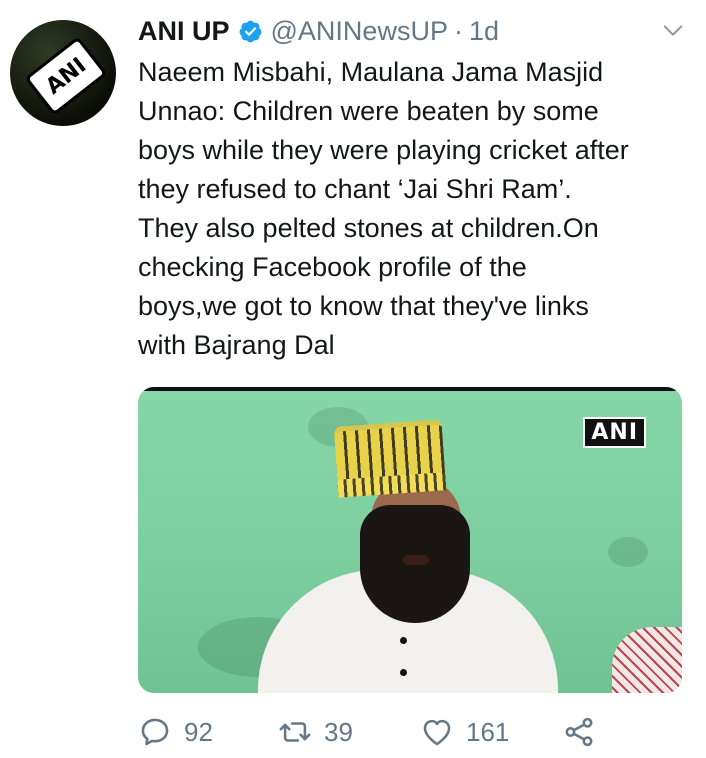  Describe the element at coordinates (614, 432) in the screenshot. I see `ani-watermark: ANI` at that location.